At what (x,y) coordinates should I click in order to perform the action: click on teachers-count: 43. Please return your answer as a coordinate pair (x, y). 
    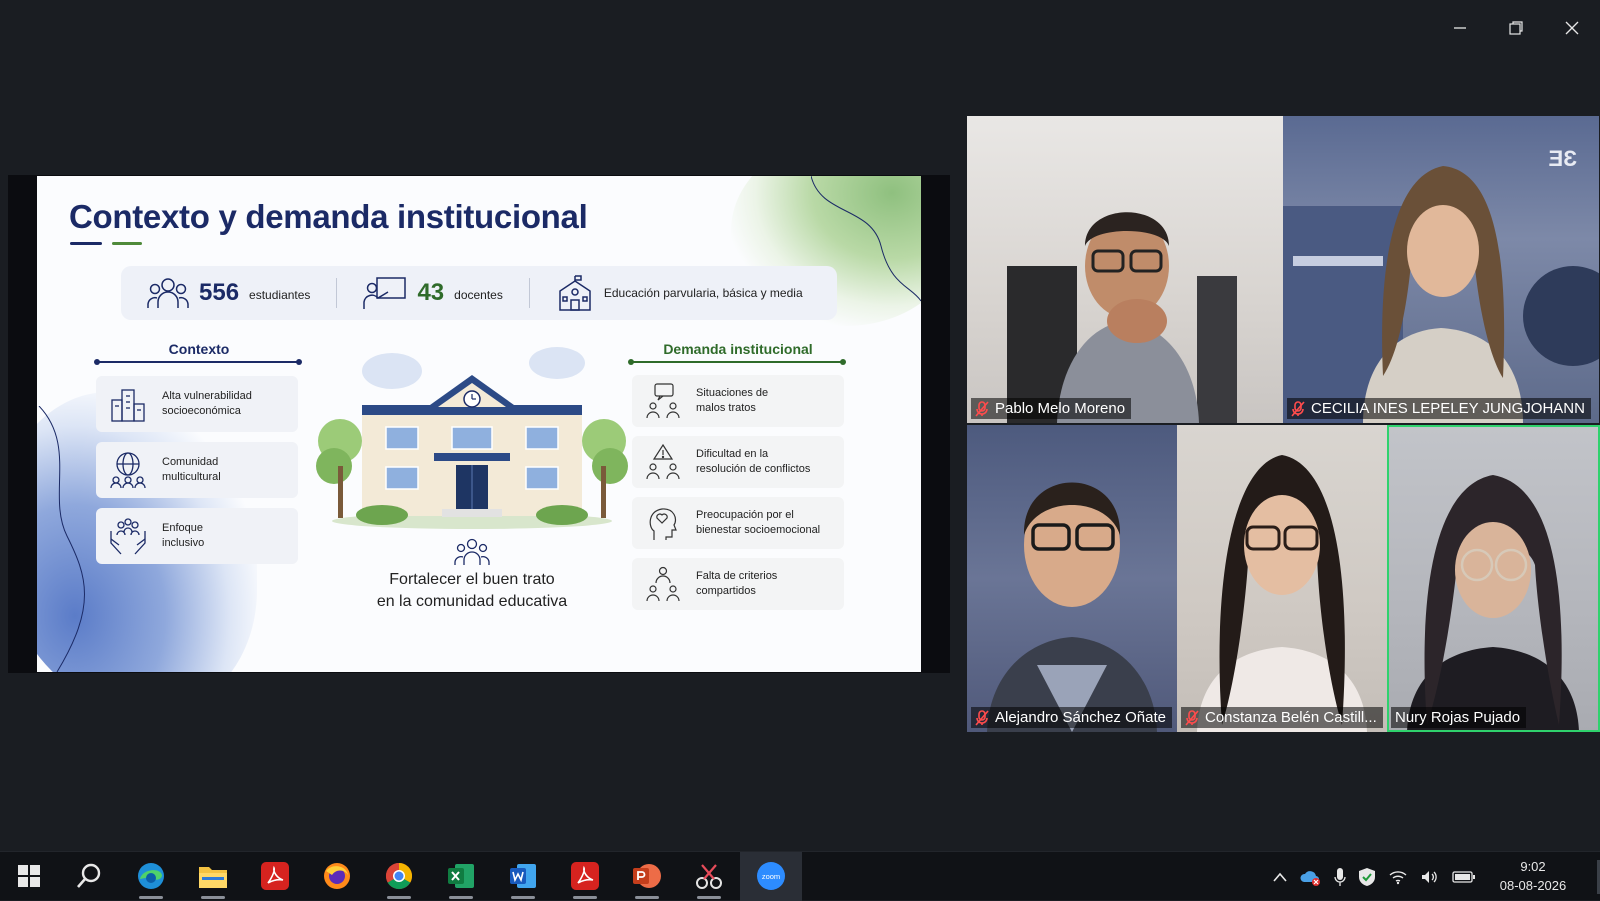
    Looking at the image, I should click on (431, 292).